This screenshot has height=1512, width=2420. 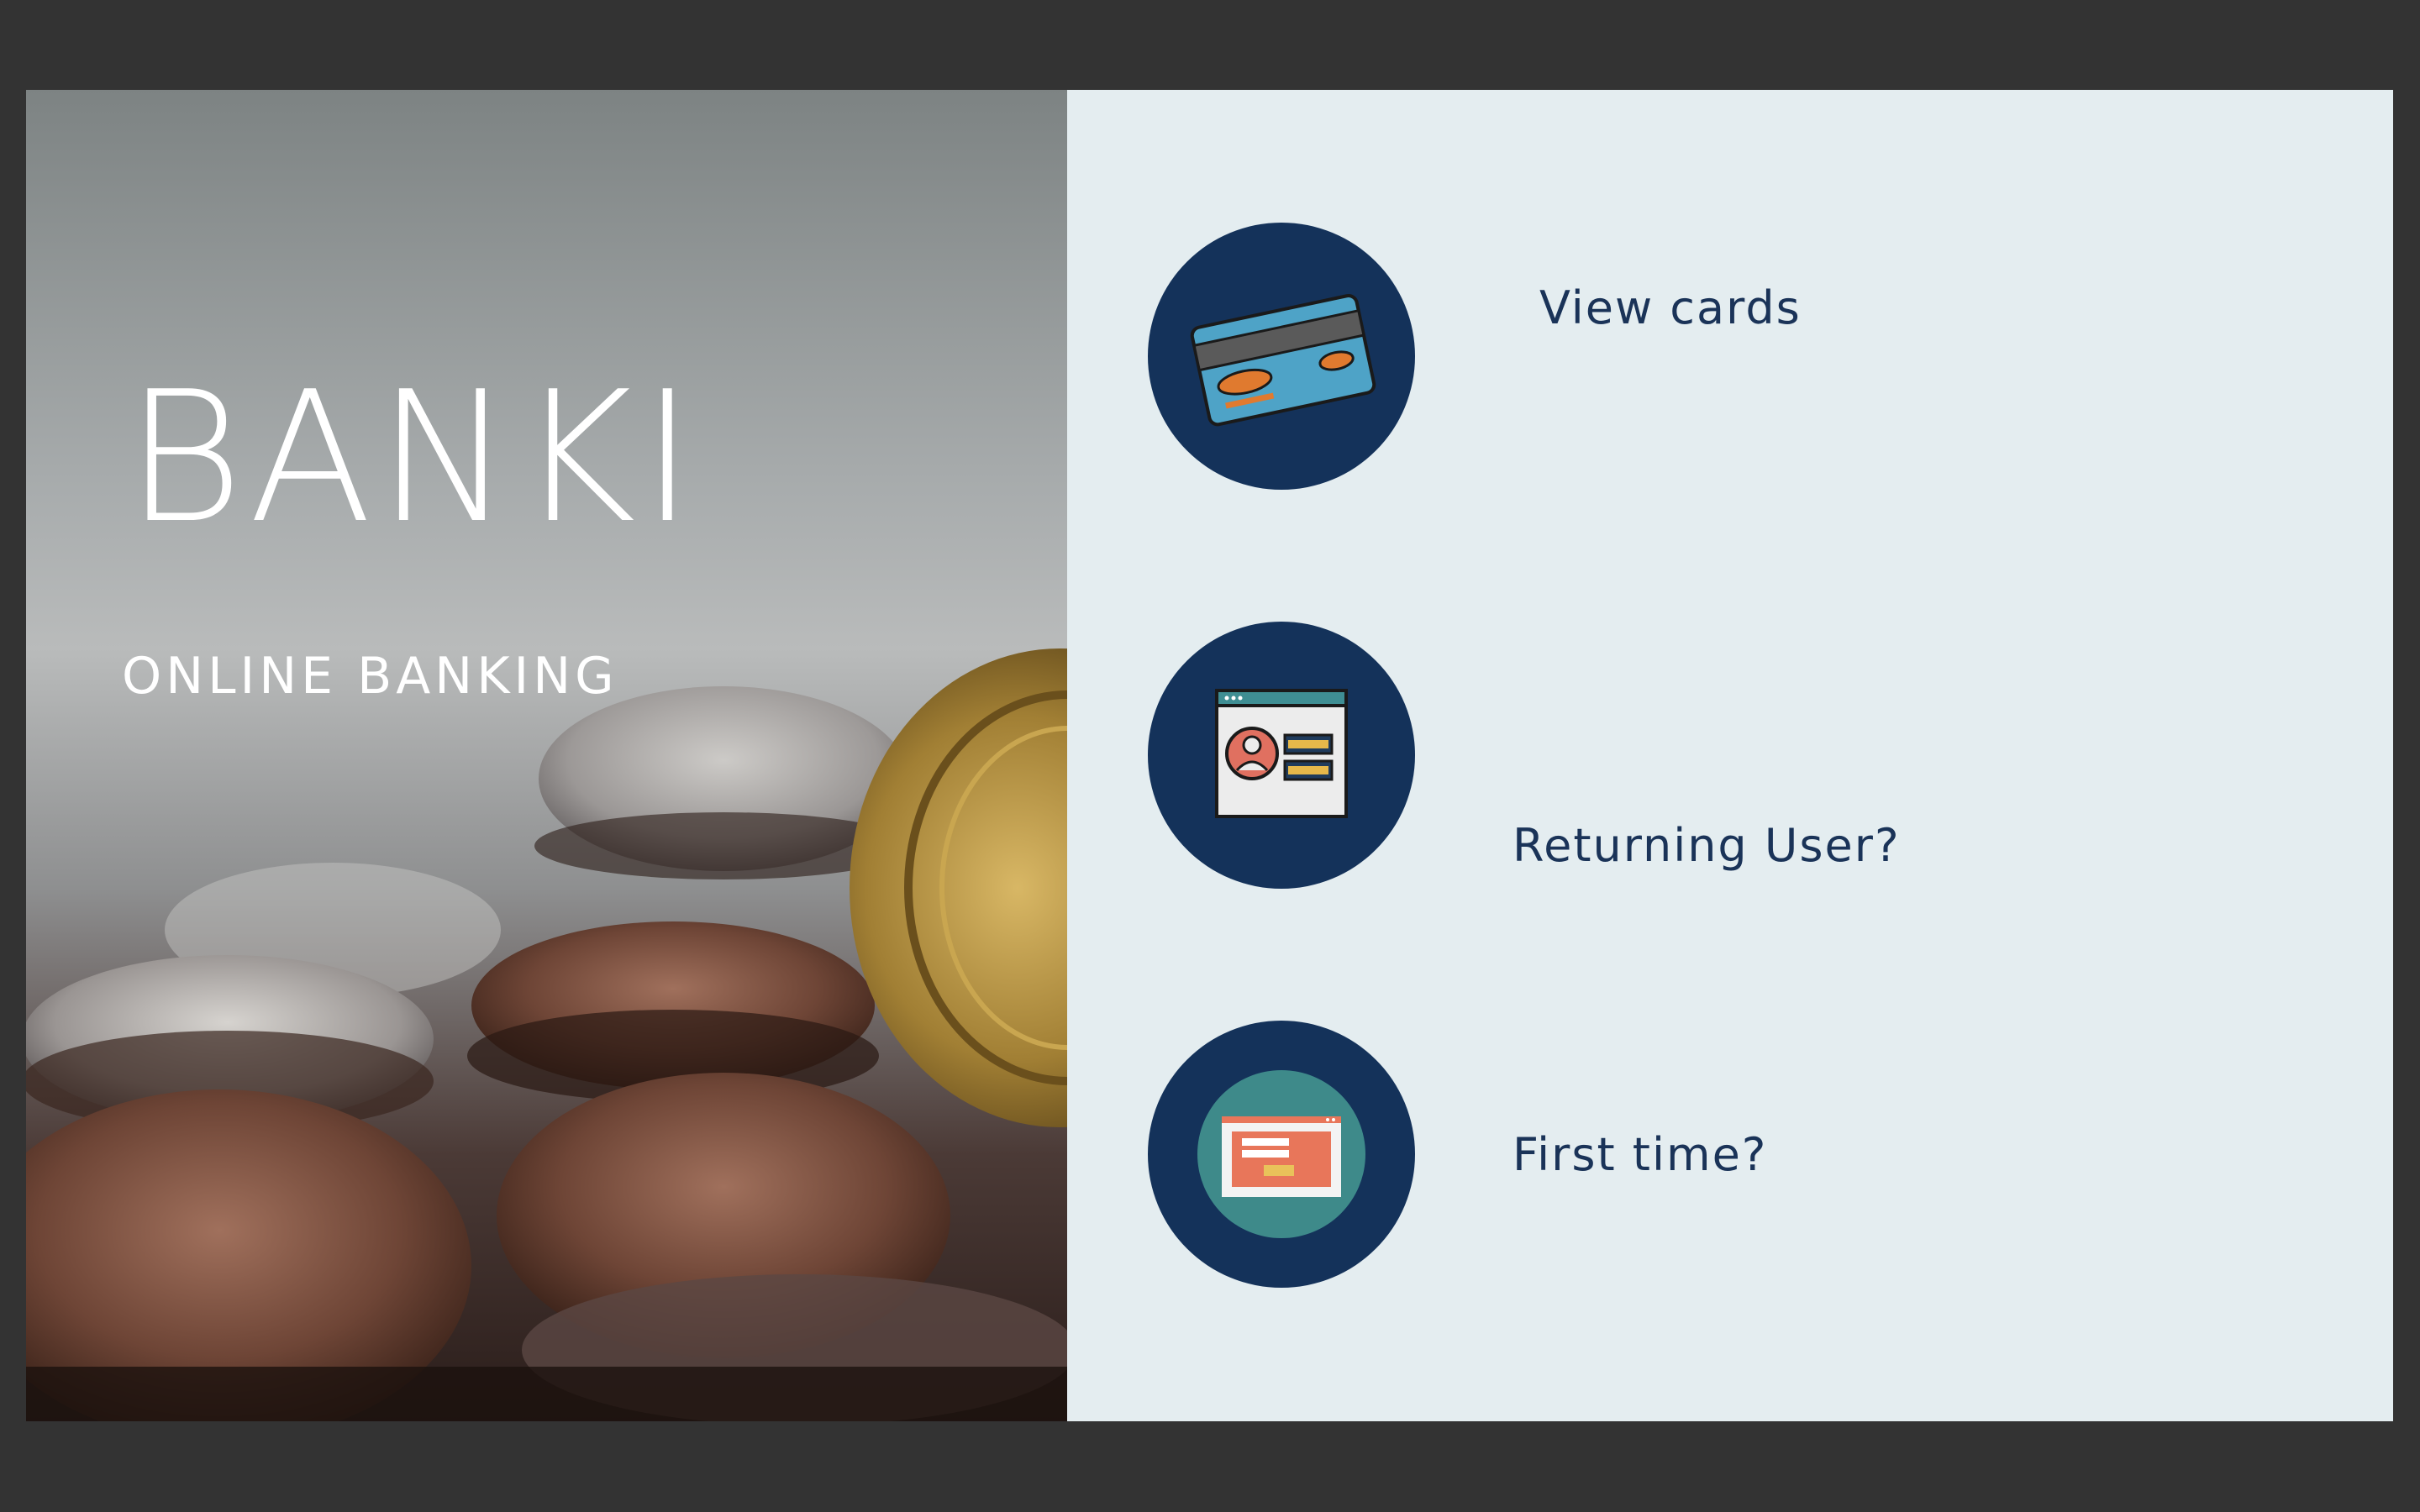 I want to click on first-time-option: First time?, so click(x=1730, y=1155).